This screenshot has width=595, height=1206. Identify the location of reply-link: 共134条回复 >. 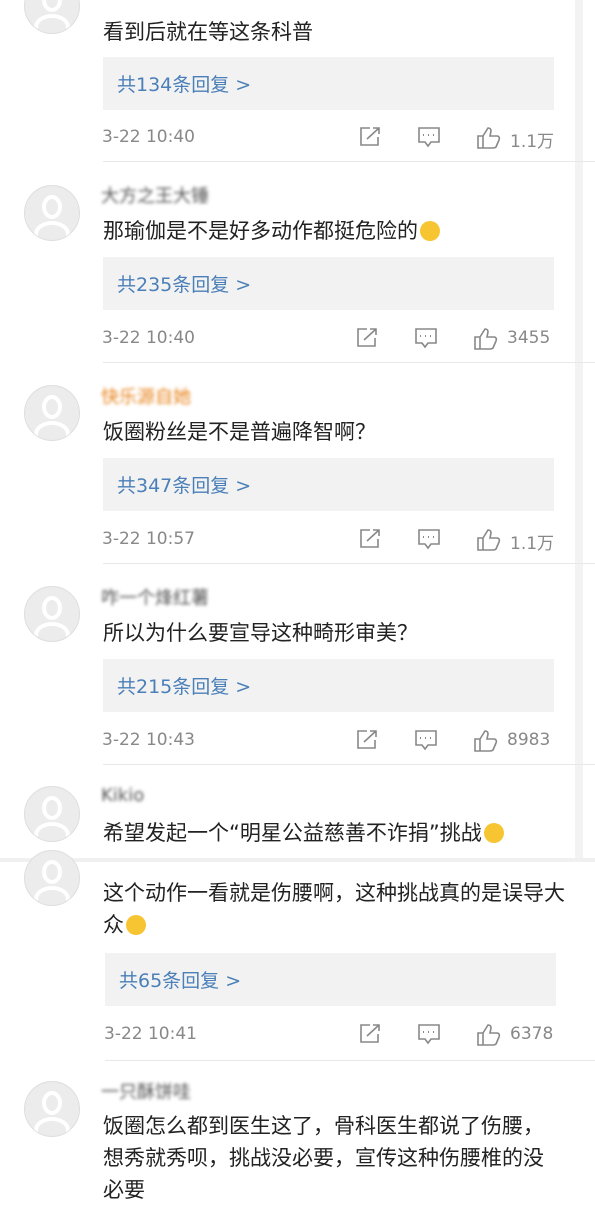
(328, 83).